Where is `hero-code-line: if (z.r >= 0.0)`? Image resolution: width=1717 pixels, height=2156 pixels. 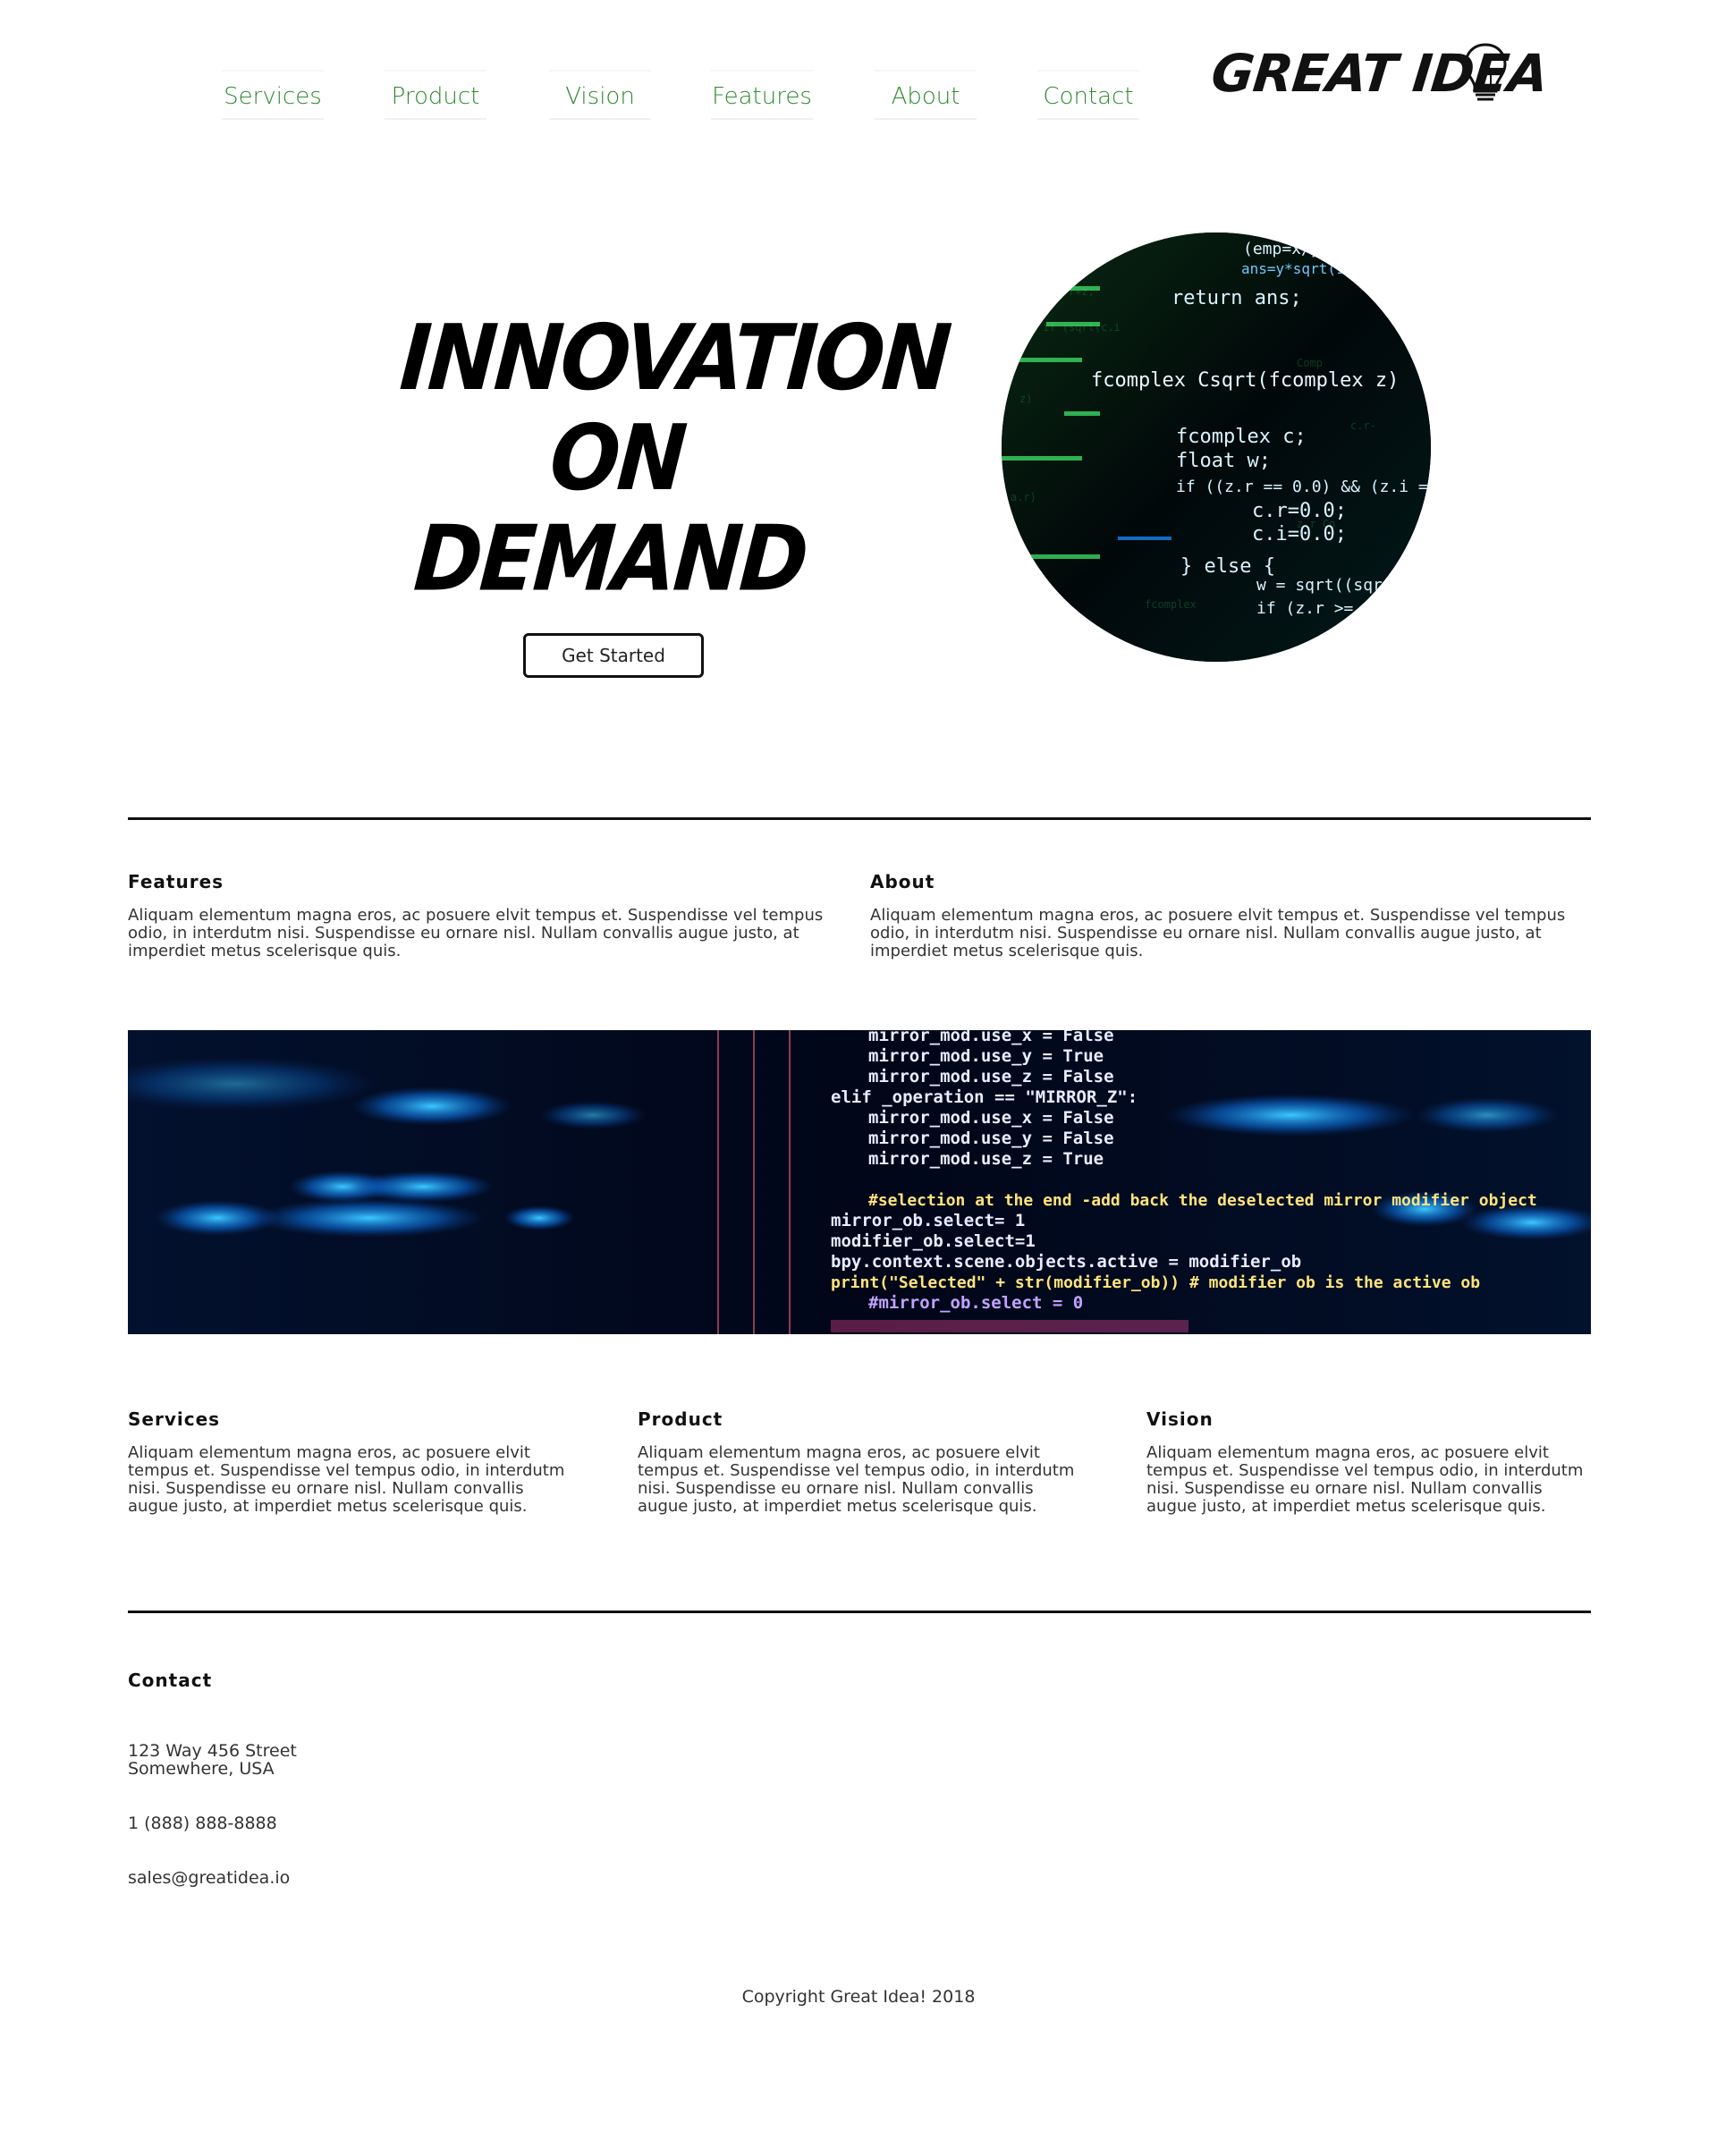
hero-code-line: if (z.r >= 0.0) is located at coordinates (1329, 608).